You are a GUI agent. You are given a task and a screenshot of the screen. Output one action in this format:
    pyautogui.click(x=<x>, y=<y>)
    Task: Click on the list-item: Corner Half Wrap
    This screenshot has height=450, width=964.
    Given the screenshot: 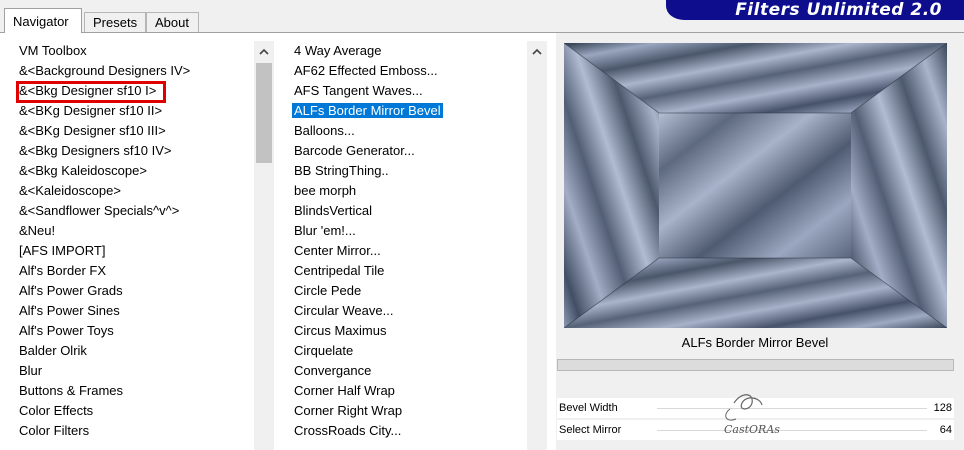 What is the action you would take?
    pyautogui.click(x=408, y=391)
    